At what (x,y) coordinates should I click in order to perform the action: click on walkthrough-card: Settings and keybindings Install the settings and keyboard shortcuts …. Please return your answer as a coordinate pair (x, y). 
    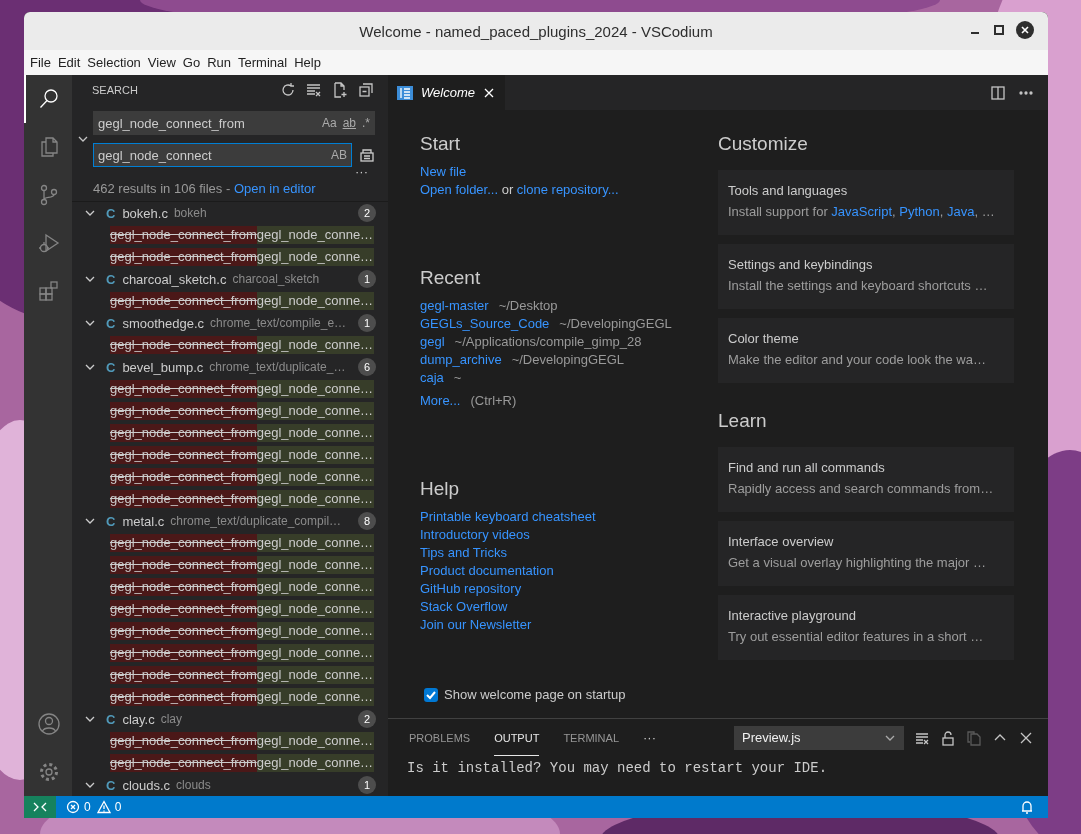
    Looking at the image, I should click on (866, 276).